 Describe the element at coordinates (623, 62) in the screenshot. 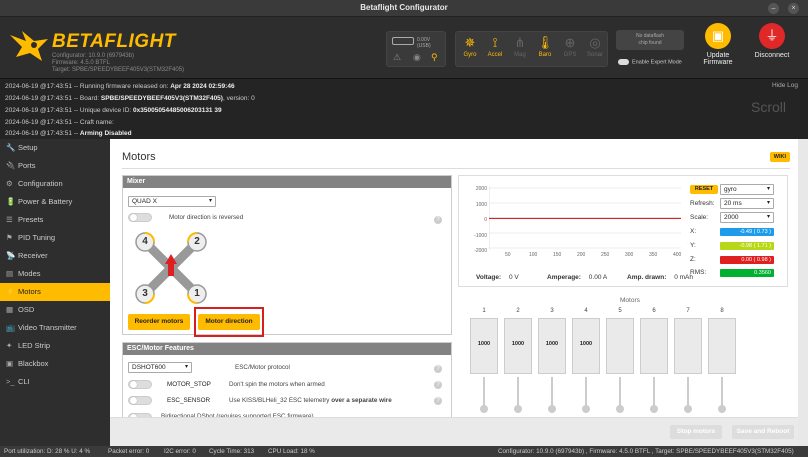

I see `toggle-switch` at that location.